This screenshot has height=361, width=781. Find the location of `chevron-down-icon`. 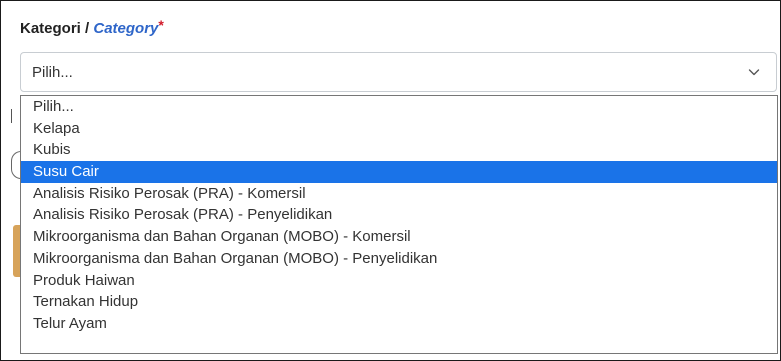

chevron-down-icon is located at coordinates (754, 72).